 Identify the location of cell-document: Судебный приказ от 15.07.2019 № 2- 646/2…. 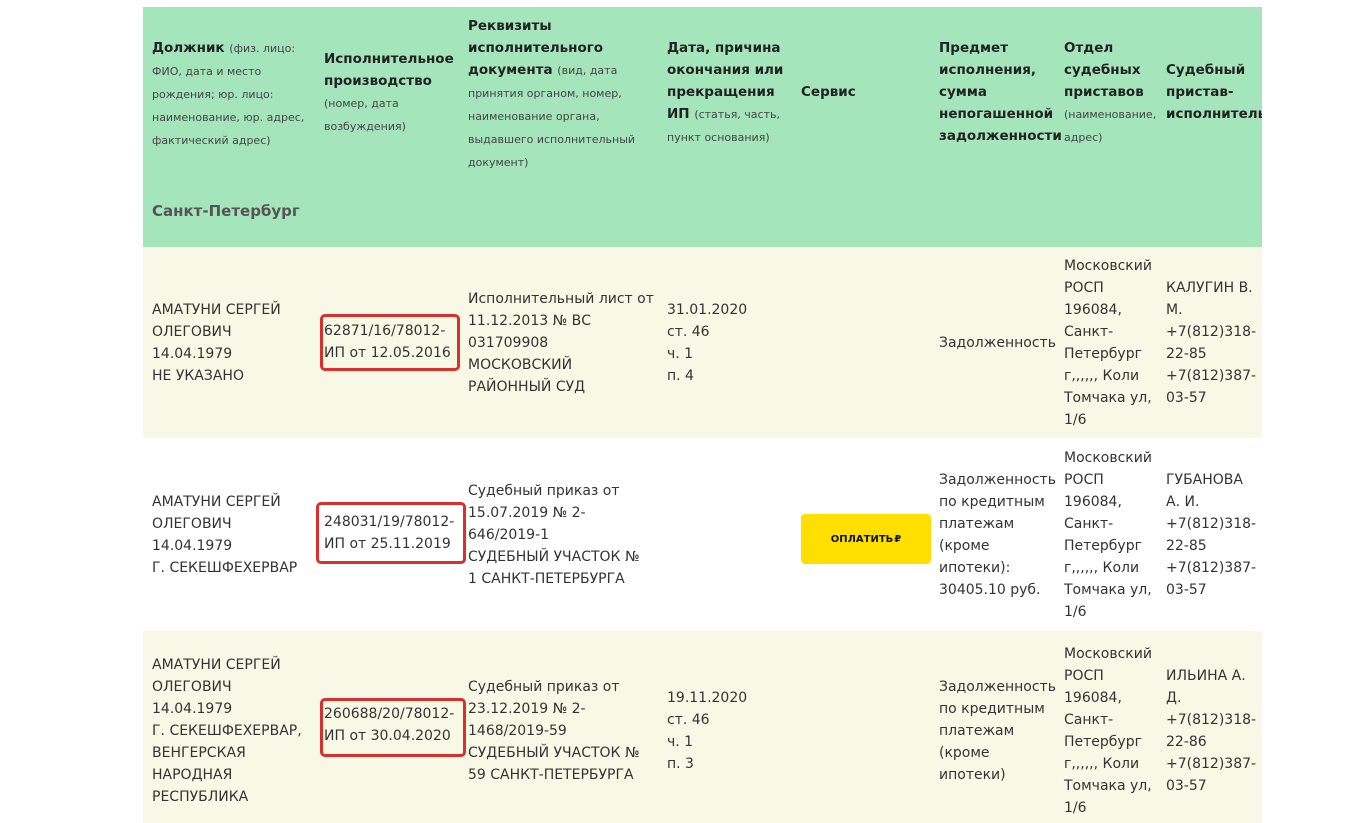
(554, 534).